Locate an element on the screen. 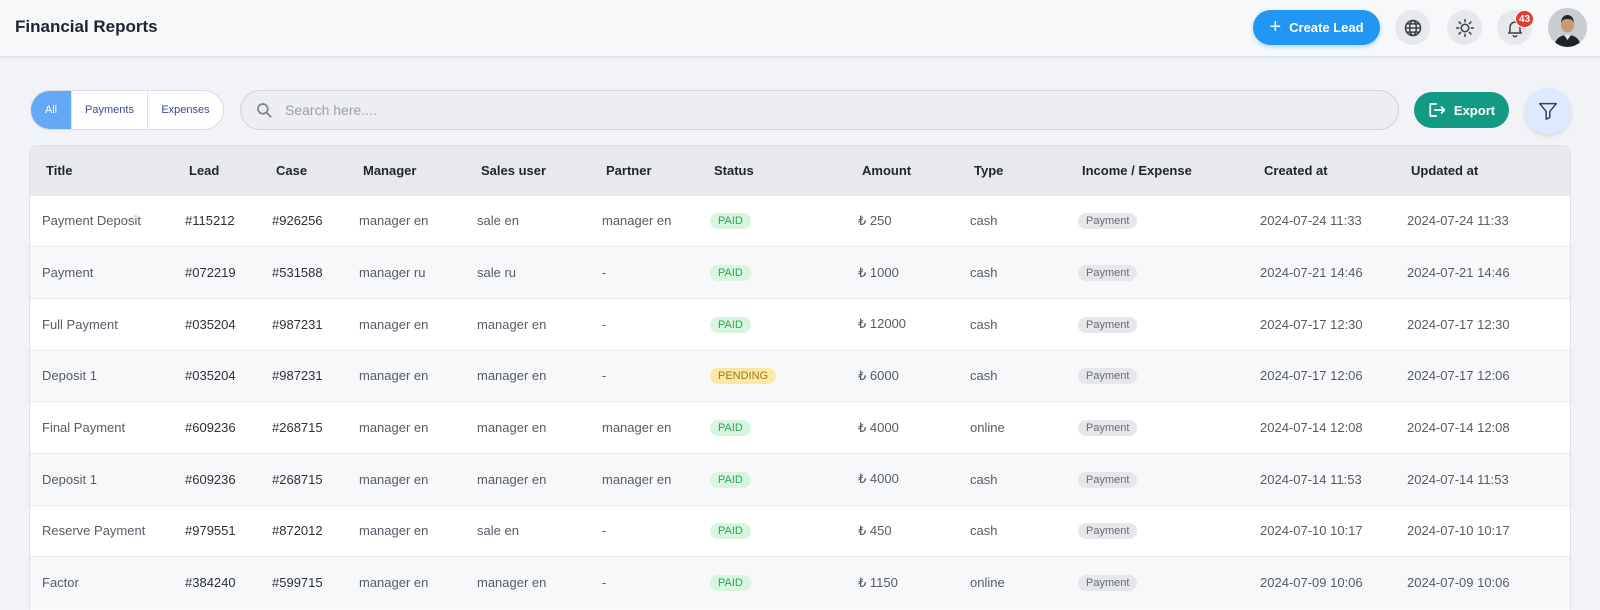  cell-created-at: 2024-07-14 12:08 is located at coordinates (1321, 427).